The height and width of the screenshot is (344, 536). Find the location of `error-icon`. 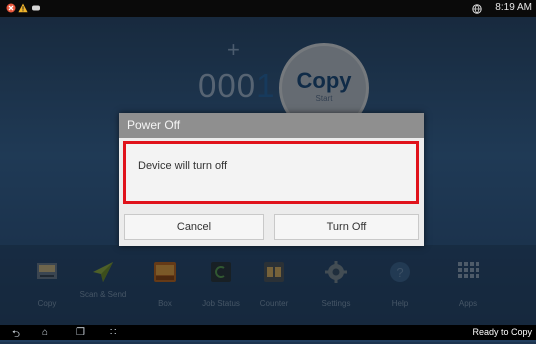

error-icon is located at coordinates (11, 8).